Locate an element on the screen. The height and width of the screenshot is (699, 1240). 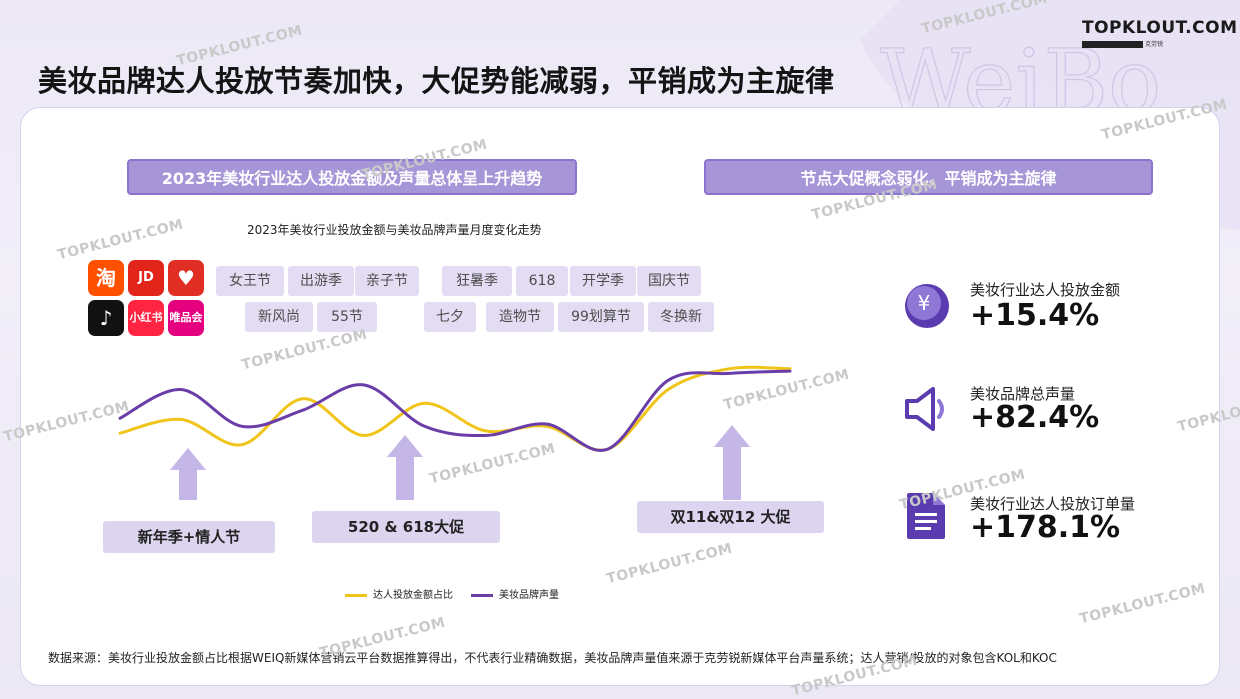
yuan-icon: ¥ is located at coordinates (927, 306).